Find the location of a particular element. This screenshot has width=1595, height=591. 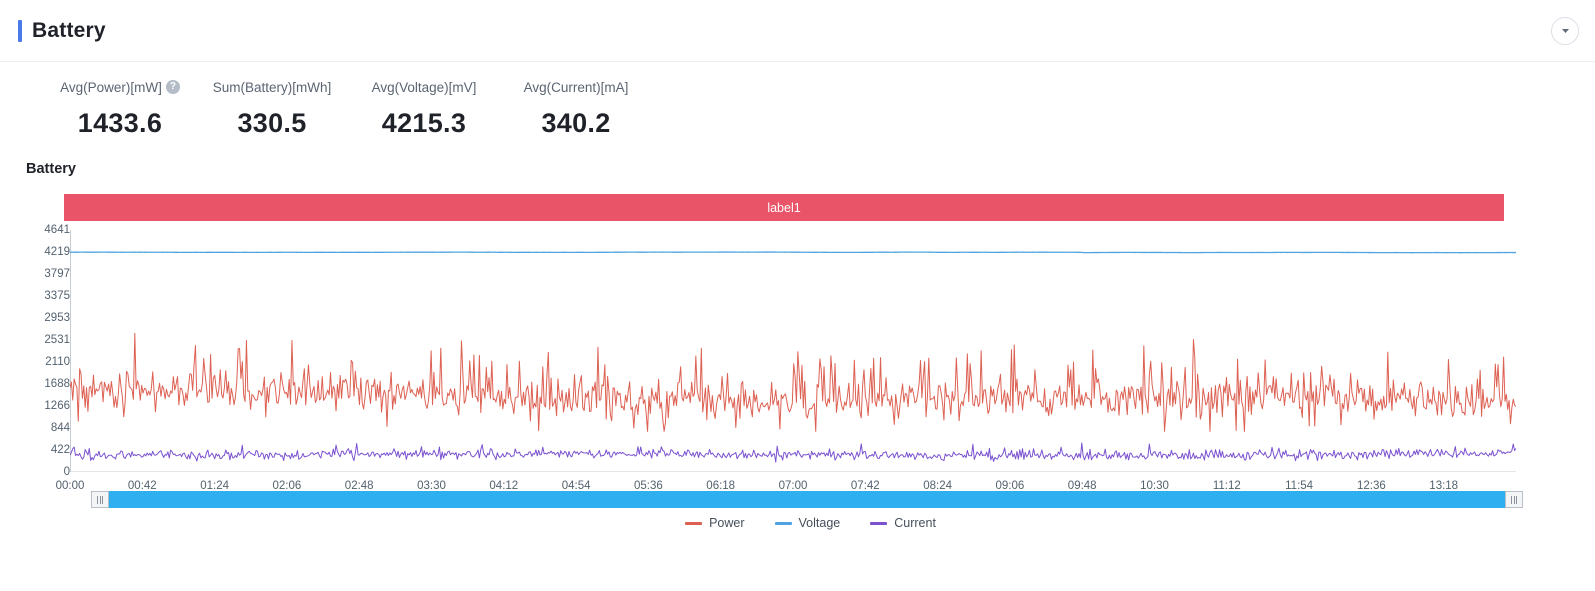

chart-range-slider is located at coordinates (807, 499).